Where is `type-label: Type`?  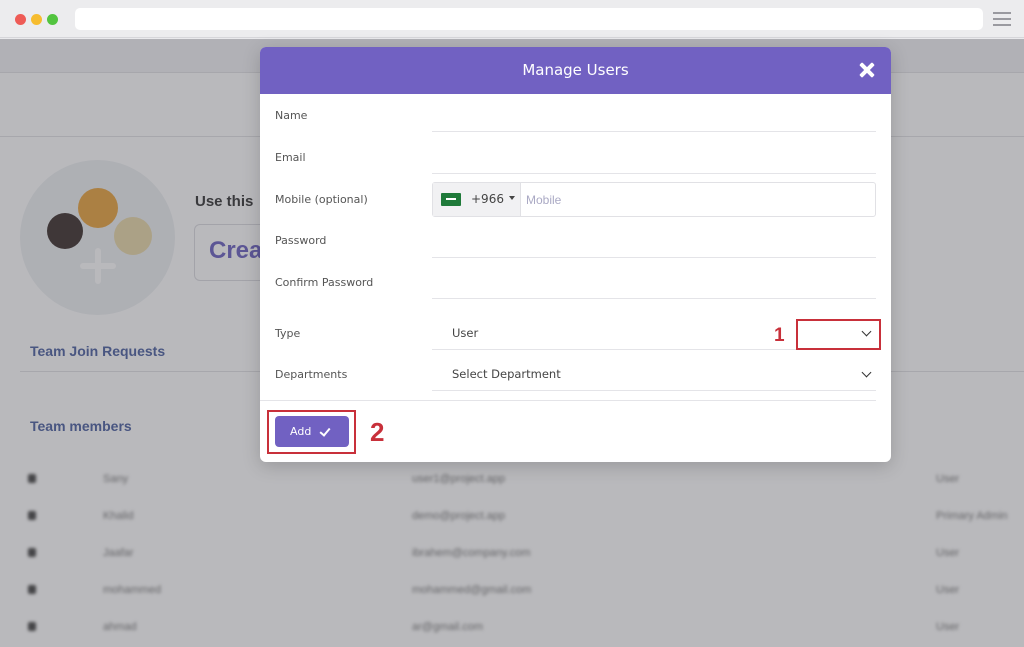 type-label: Type is located at coordinates (288, 333).